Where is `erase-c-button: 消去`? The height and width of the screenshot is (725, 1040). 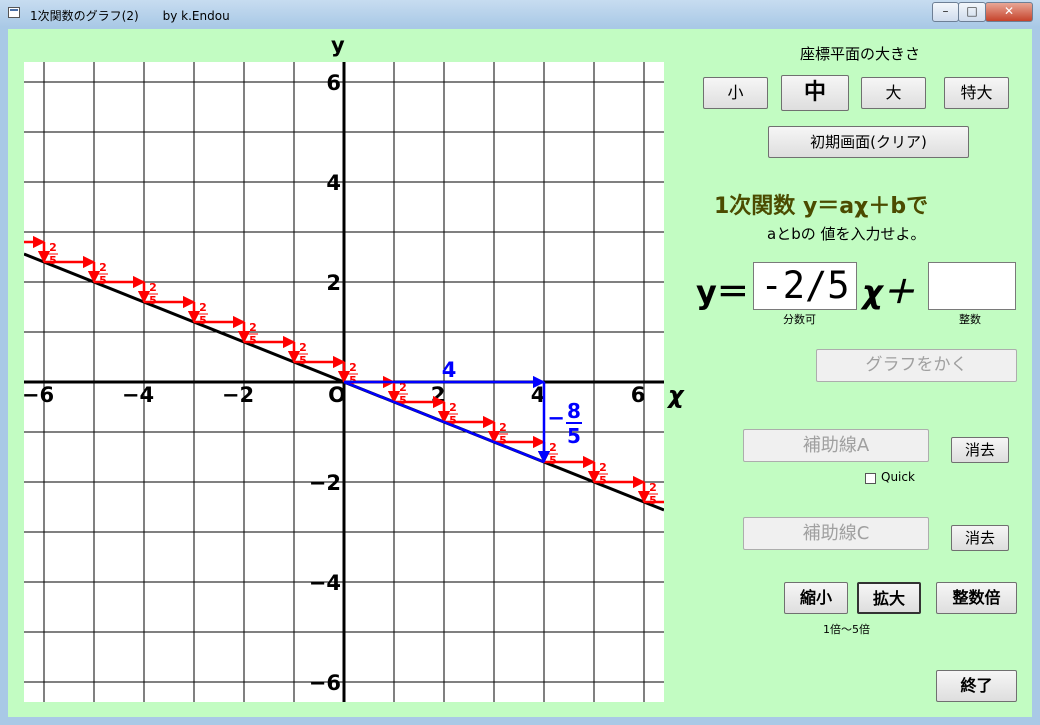
erase-c-button: 消去 is located at coordinates (980, 538).